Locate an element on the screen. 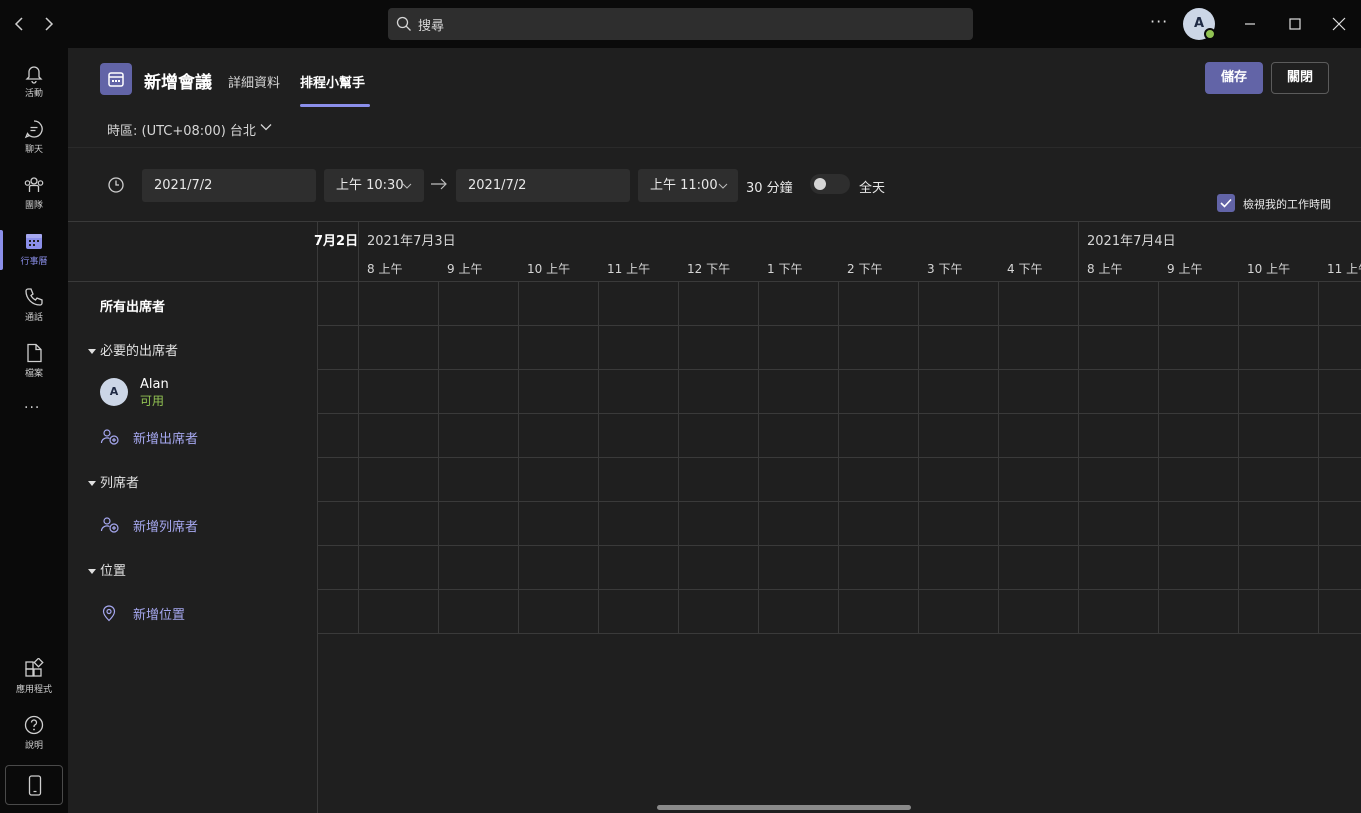  attendee-panel-header is located at coordinates (193, 252).